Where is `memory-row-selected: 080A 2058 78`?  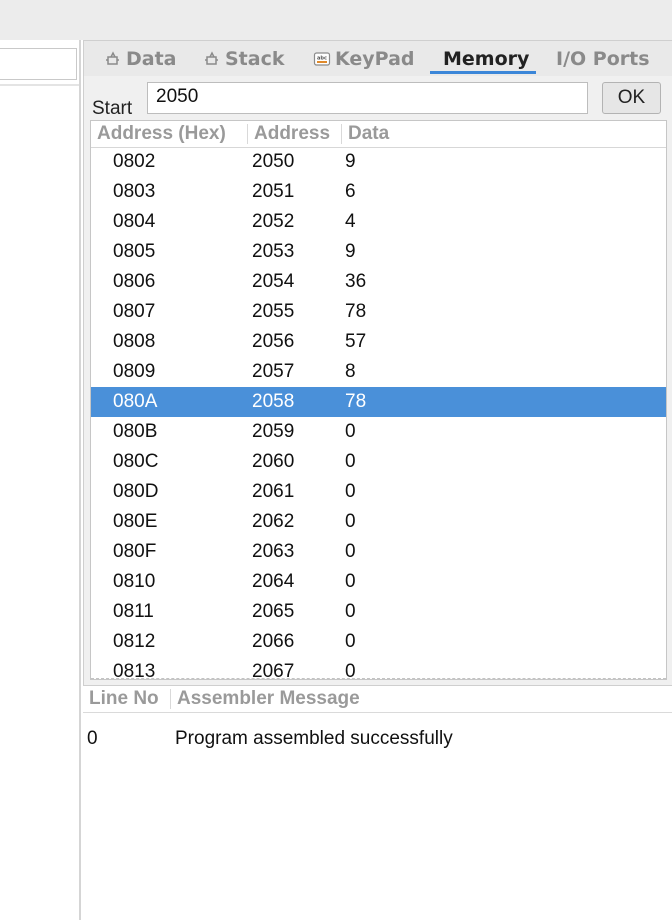 memory-row-selected: 080A 2058 78 is located at coordinates (378, 402).